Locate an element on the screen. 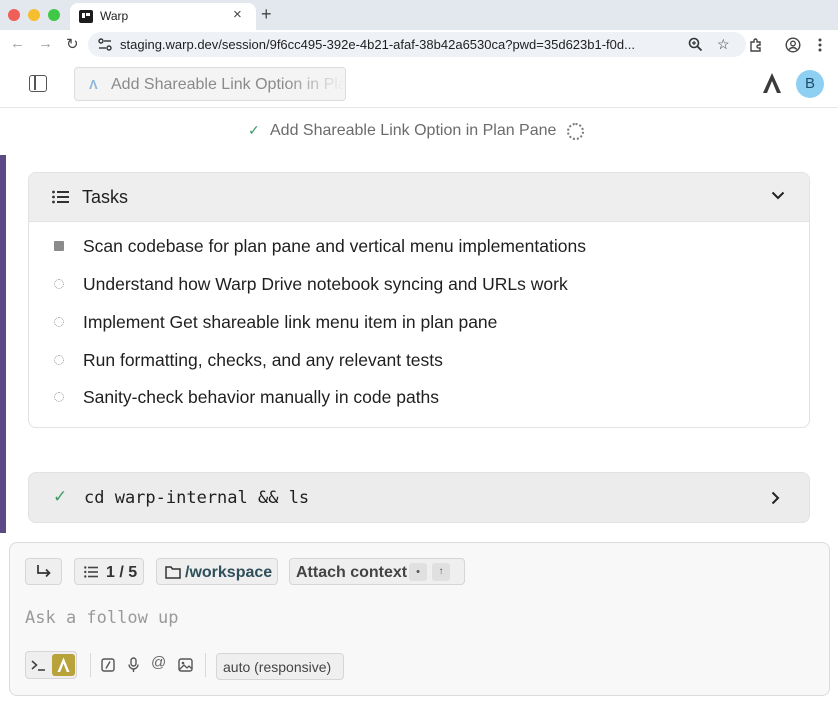 This screenshot has height=704, width=838. model-selector: auto (responsive) is located at coordinates (280, 666).